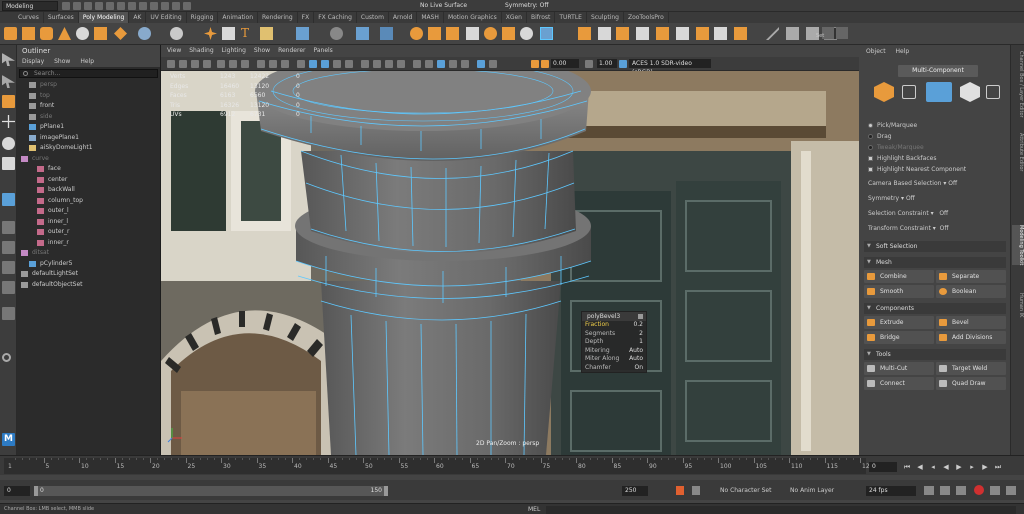 The width and height of the screenshot is (1024, 514). Describe the element at coordinates (961, 490) in the screenshot. I see `playback-options-icon` at that location.